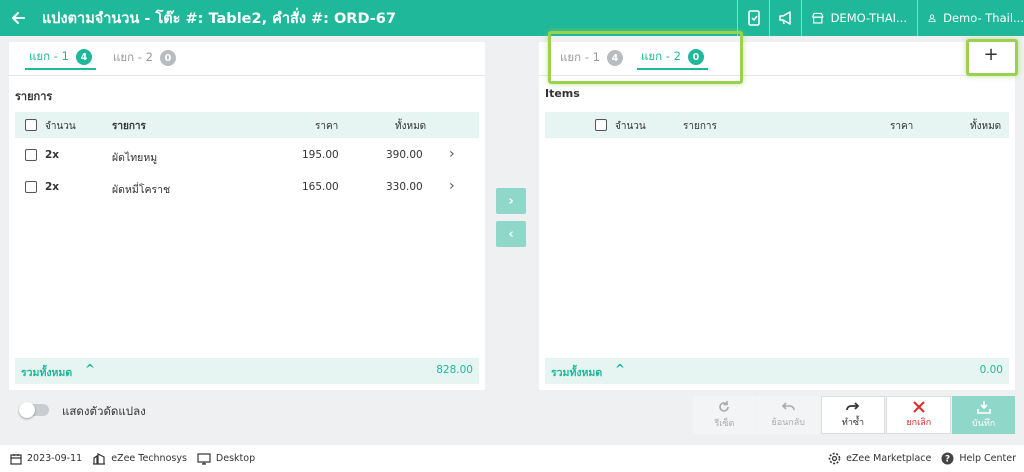 Image resolution: width=1024 pixels, height=472 pixels. I want to click on add-split-button: +, so click(991, 54).